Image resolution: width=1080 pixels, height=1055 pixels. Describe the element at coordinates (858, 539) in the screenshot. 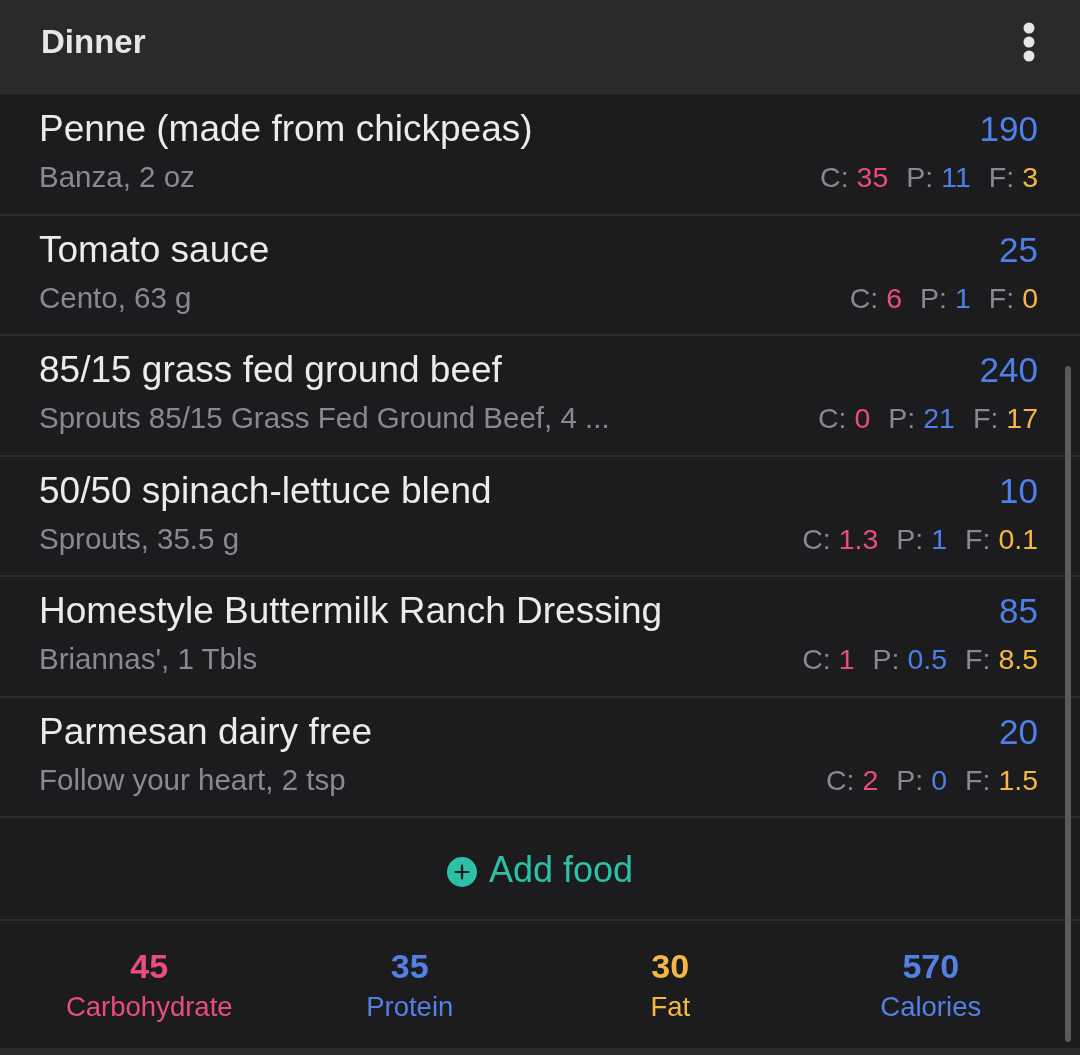

I see `macro-value: 1.3` at that location.